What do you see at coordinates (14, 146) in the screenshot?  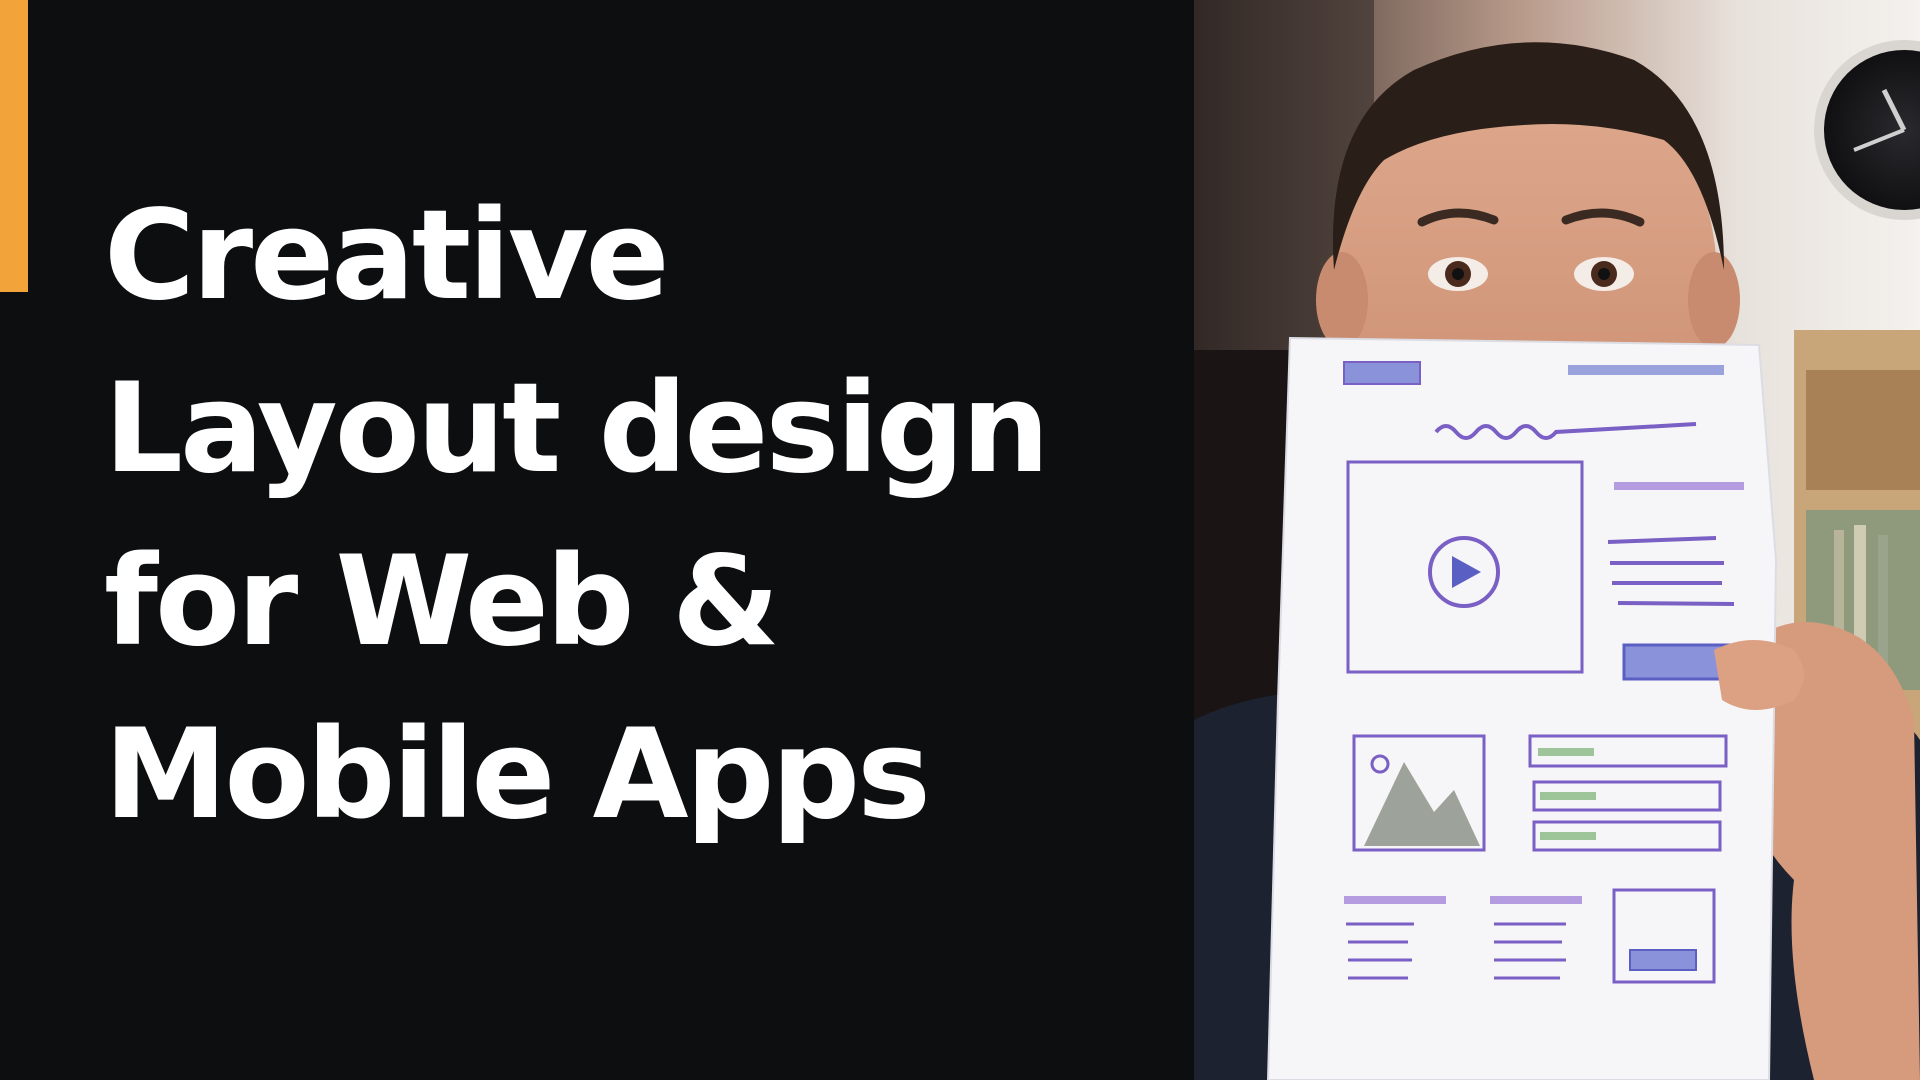 I see `accent-bar` at bounding box center [14, 146].